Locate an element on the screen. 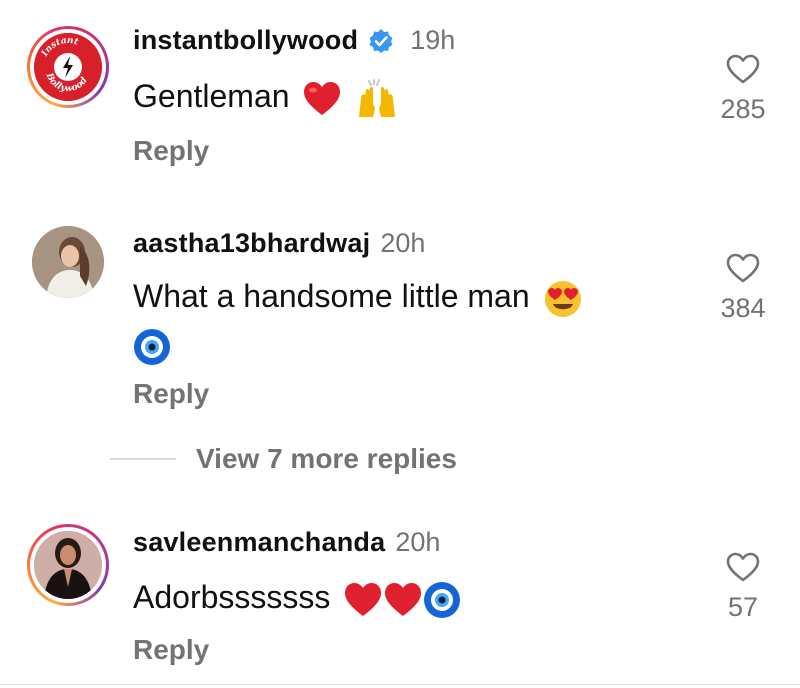 The image size is (800, 688). view-more-replies-label: View 7 more replies is located at coordinates (326, 459).